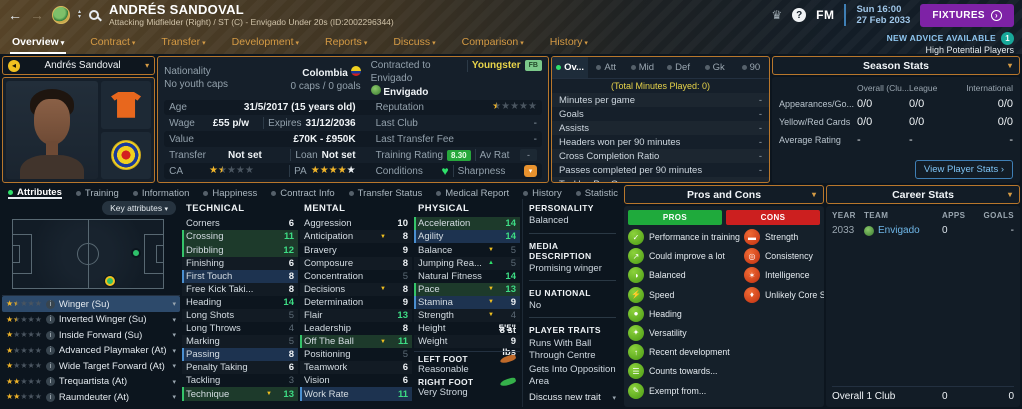 Image resolution: width=1022 pixels, height=409 pixels. Describe the element at coordinates (139, 208) in the screenshot. I see `key-attributes-dropdown: Key attributes ▾` at that location.